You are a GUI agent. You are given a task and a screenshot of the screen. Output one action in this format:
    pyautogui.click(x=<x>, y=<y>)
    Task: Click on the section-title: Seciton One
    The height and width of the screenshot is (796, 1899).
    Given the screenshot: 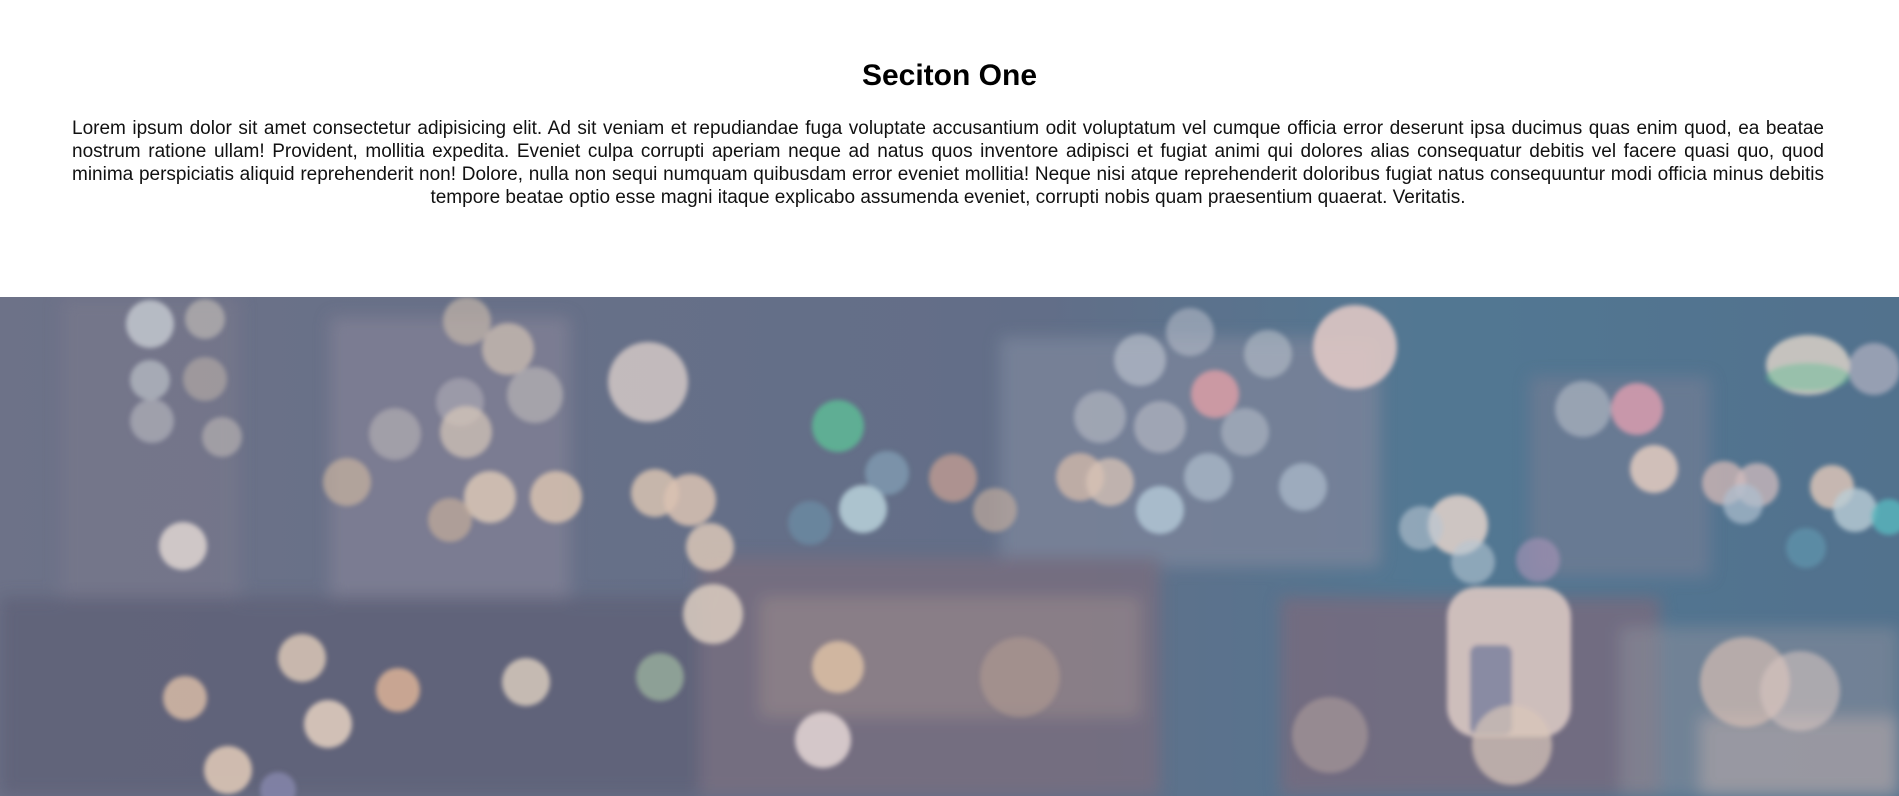 What is the action you would take?
    pyautogui.click(x=949, y=75)
    